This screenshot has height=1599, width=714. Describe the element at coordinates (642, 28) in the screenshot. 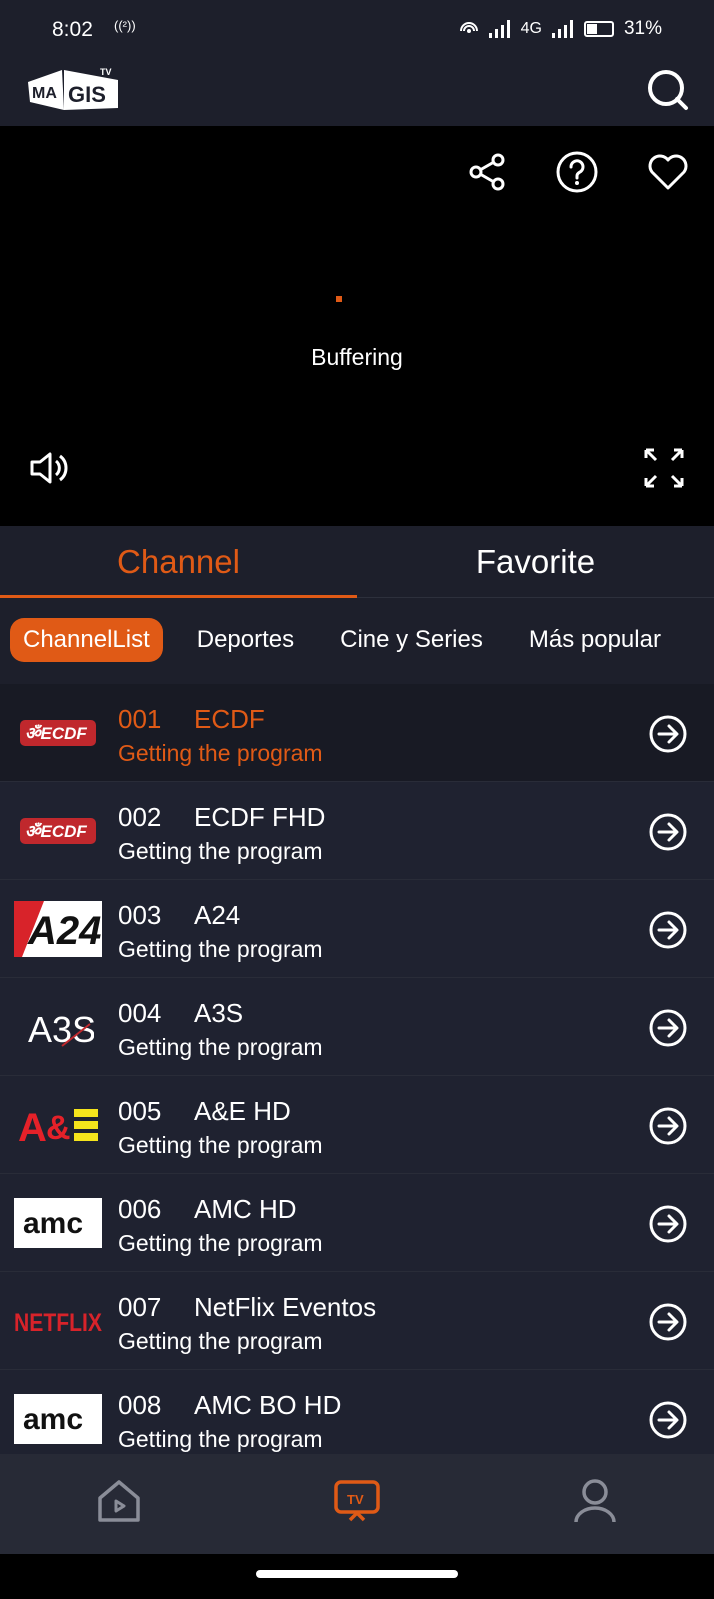

I see `battery-level: 31%` at that location.